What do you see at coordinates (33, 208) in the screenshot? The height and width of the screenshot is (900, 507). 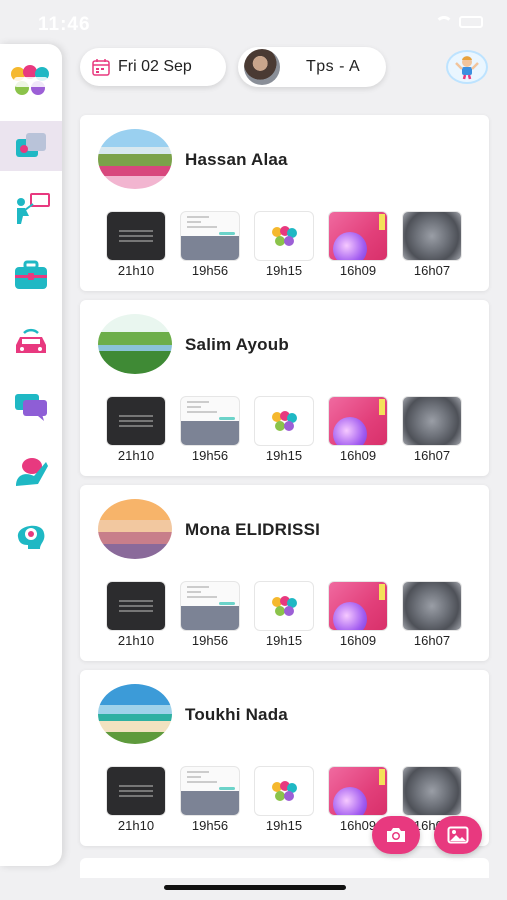 I see `teacher-board-icon` at bounding box center [33, 208].